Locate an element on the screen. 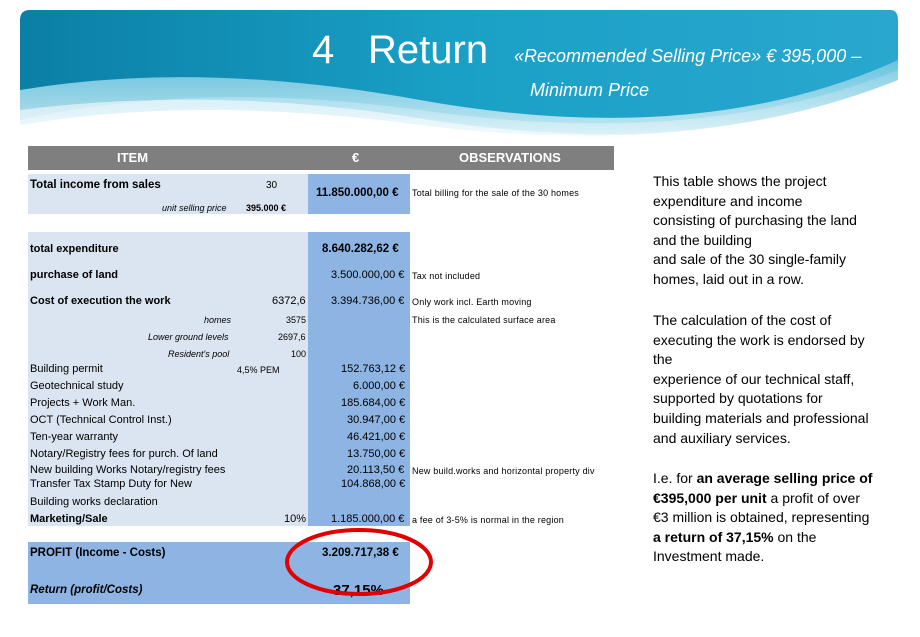 This screenshot has height=637, width=920. note-line: experience of our technical staff, is located at coordinates (754, 378).